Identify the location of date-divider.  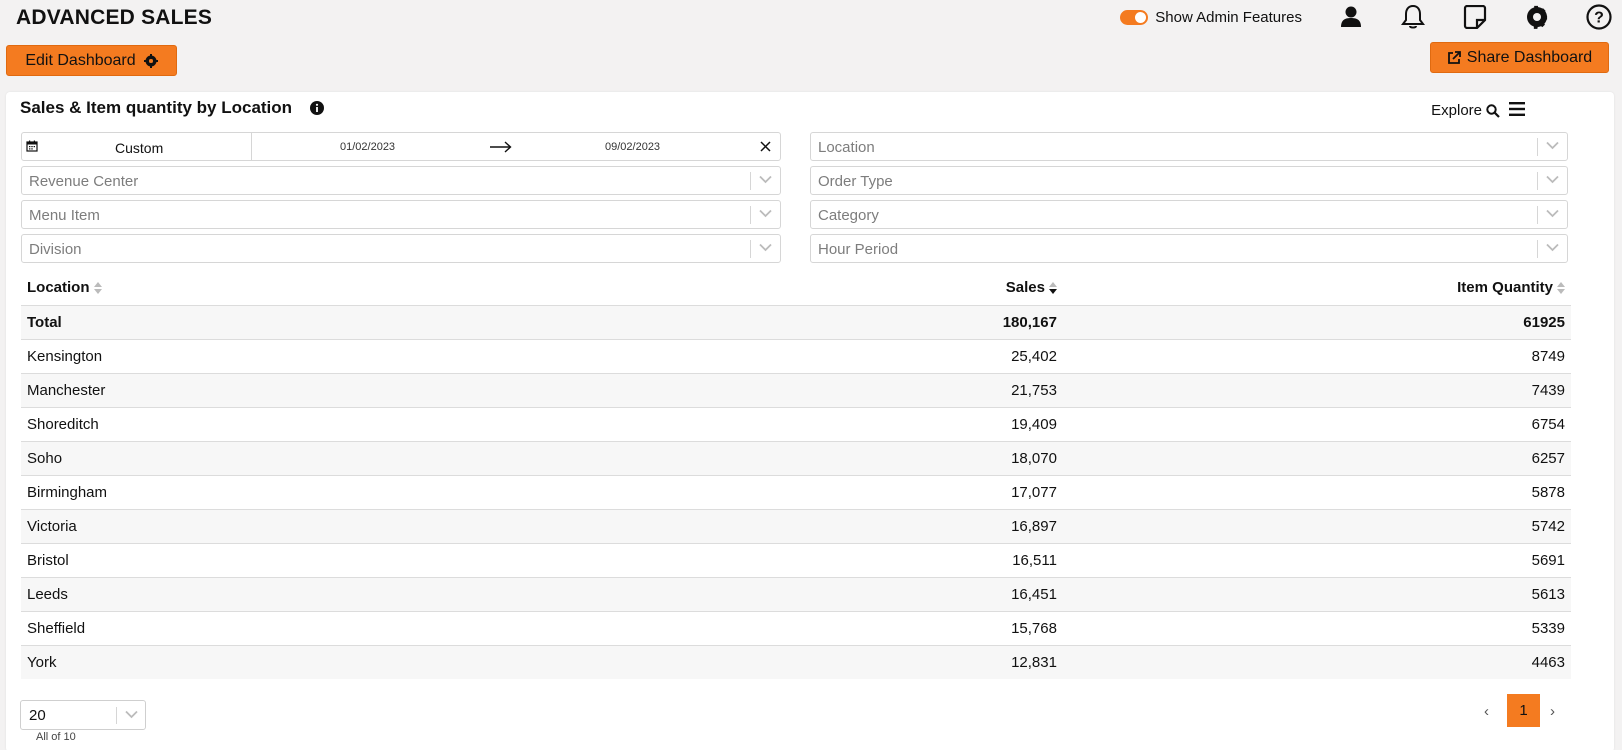
(251, 146).